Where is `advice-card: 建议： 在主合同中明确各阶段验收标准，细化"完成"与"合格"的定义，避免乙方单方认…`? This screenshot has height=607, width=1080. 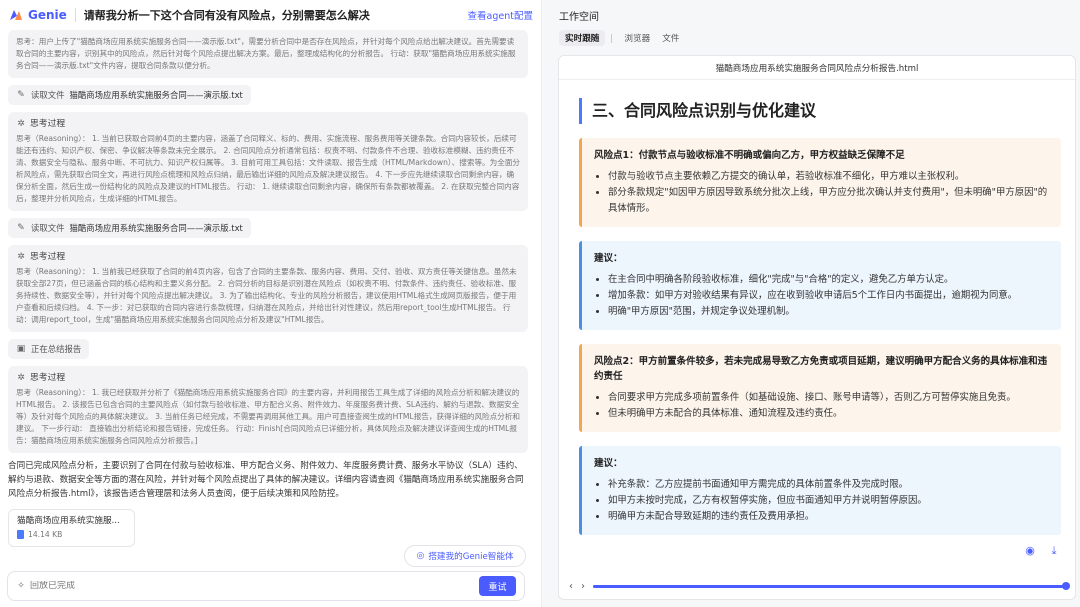
advice-card: 建议： 在主合同中明确各阶段验收标准，细化"完成"与"合格"的定义，避免乙方单方认… is located at coordinates (820, 285).